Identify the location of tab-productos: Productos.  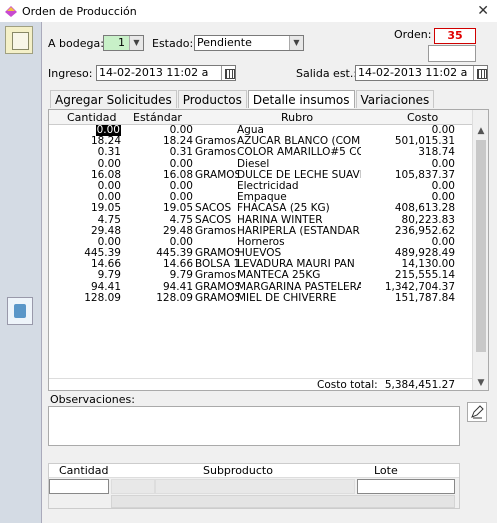
(212, 99).